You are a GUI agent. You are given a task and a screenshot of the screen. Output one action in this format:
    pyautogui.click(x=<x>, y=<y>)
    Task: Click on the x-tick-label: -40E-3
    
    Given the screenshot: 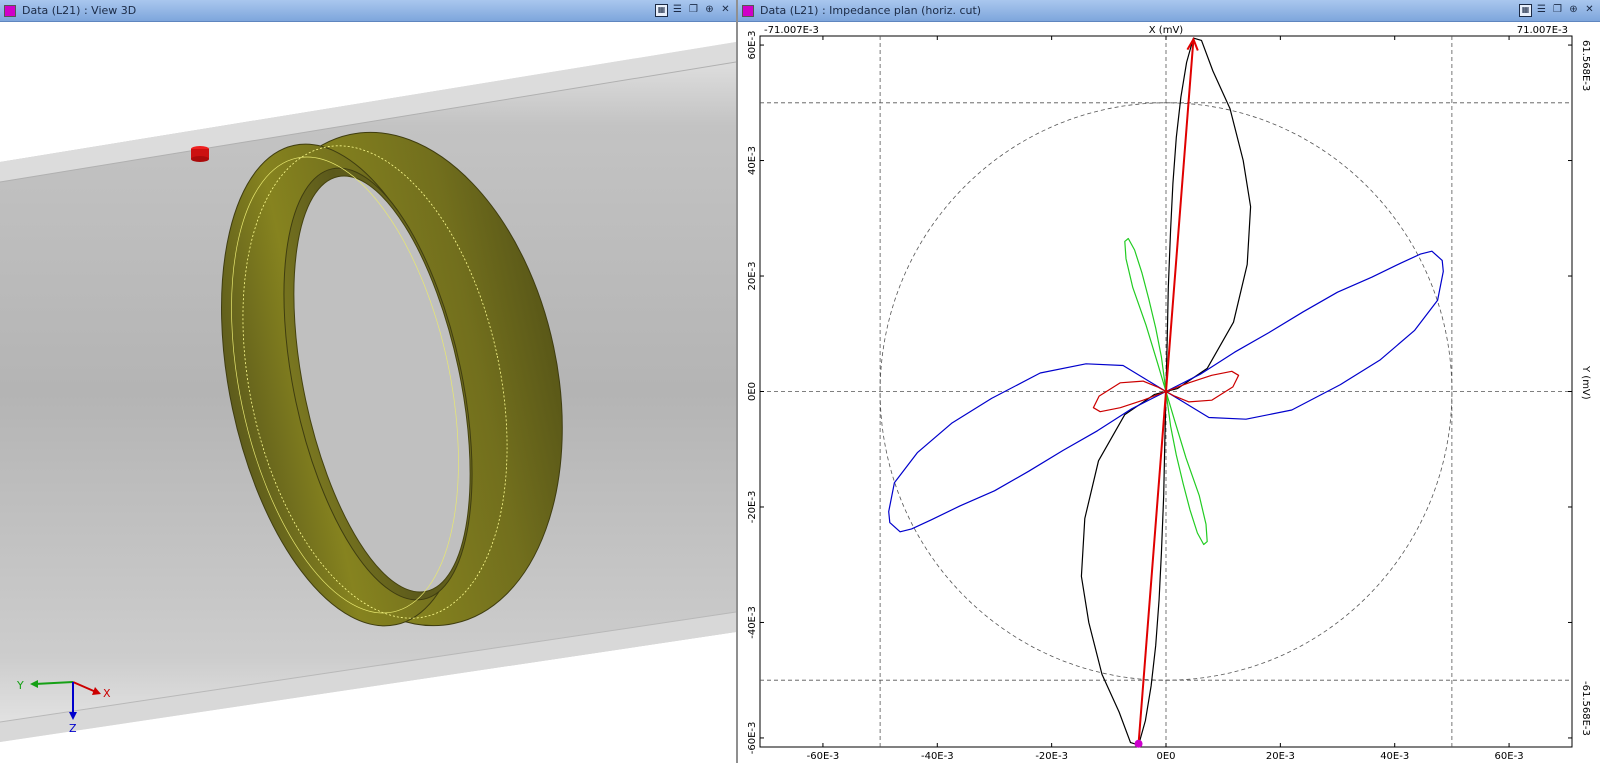 What is the action you would take?
    pyautogui.click(x=937, y=756)
    